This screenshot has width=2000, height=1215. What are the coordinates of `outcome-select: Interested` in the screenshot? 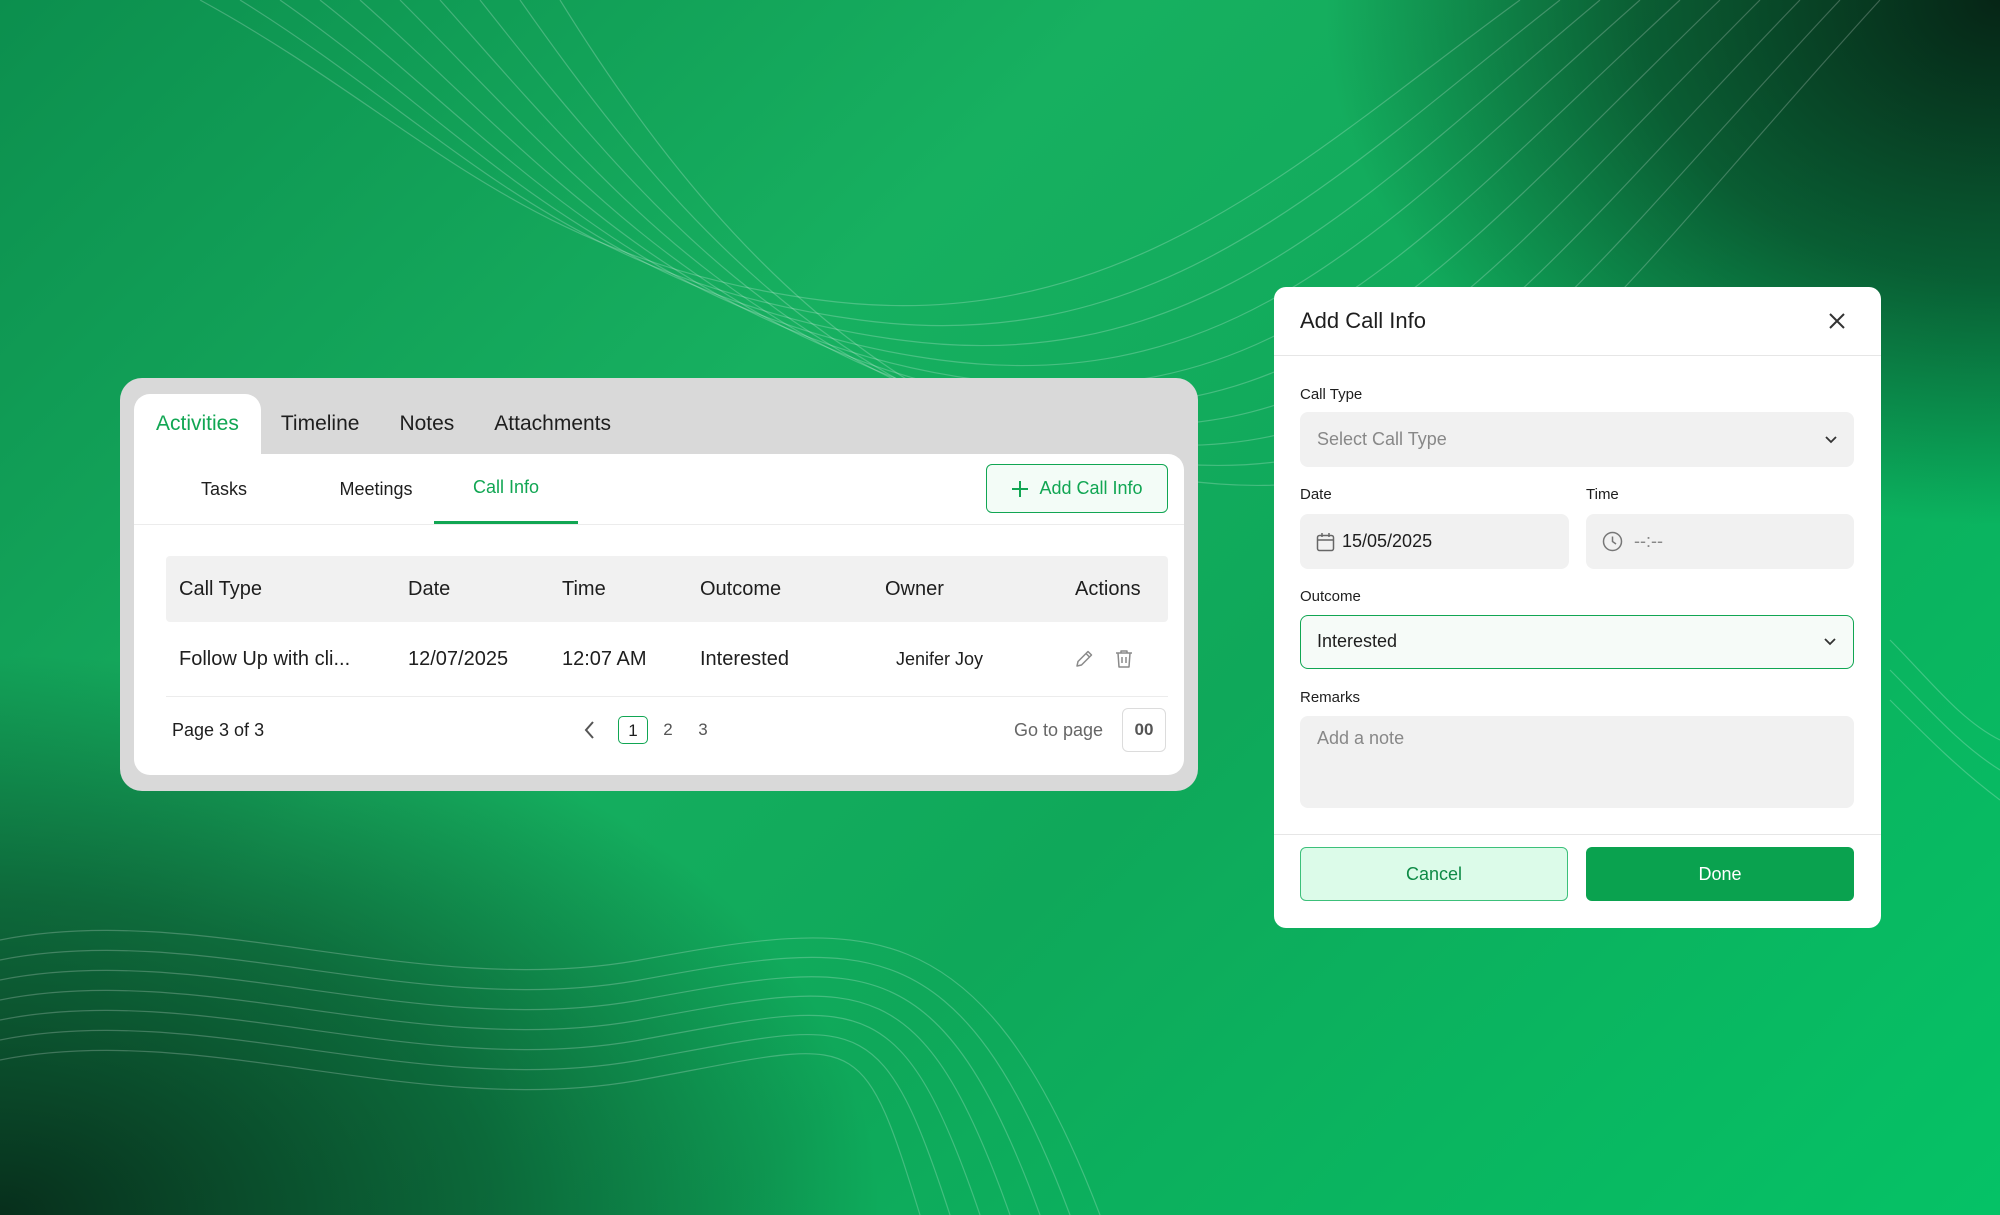 It's located at (1577, 642).